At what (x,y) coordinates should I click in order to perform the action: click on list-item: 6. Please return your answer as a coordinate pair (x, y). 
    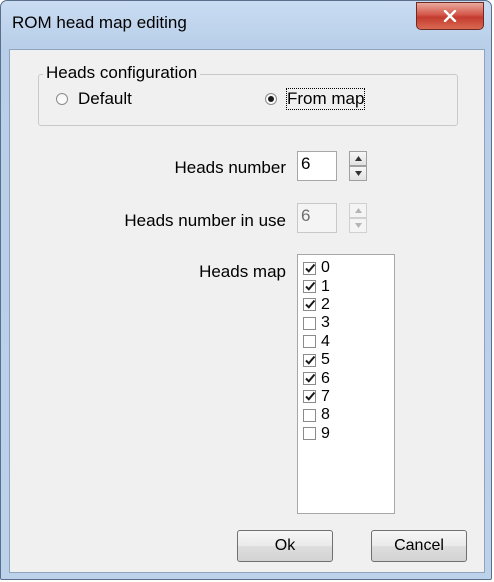
    Looking at the image, I should click on (346, 378).